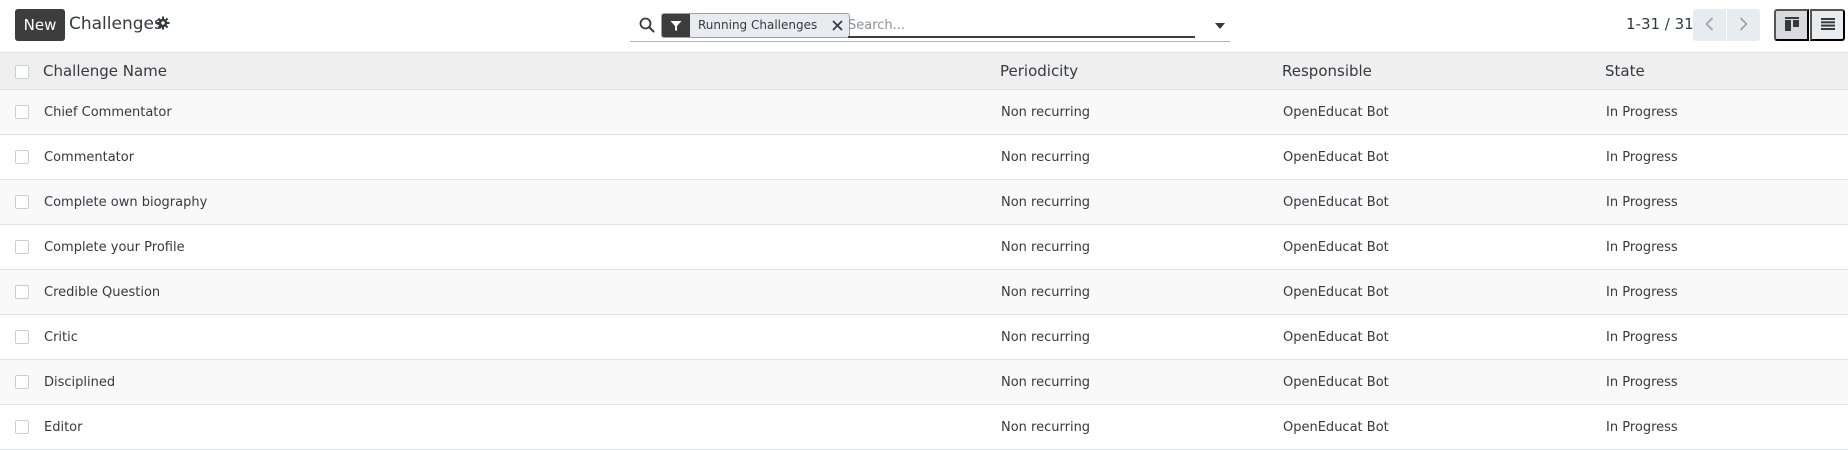 The width and height of the screenshot is (1848, 450). Describe the element at coordinates (22, 71) in the screenshot. I see `select-all-checkbox` at that location.